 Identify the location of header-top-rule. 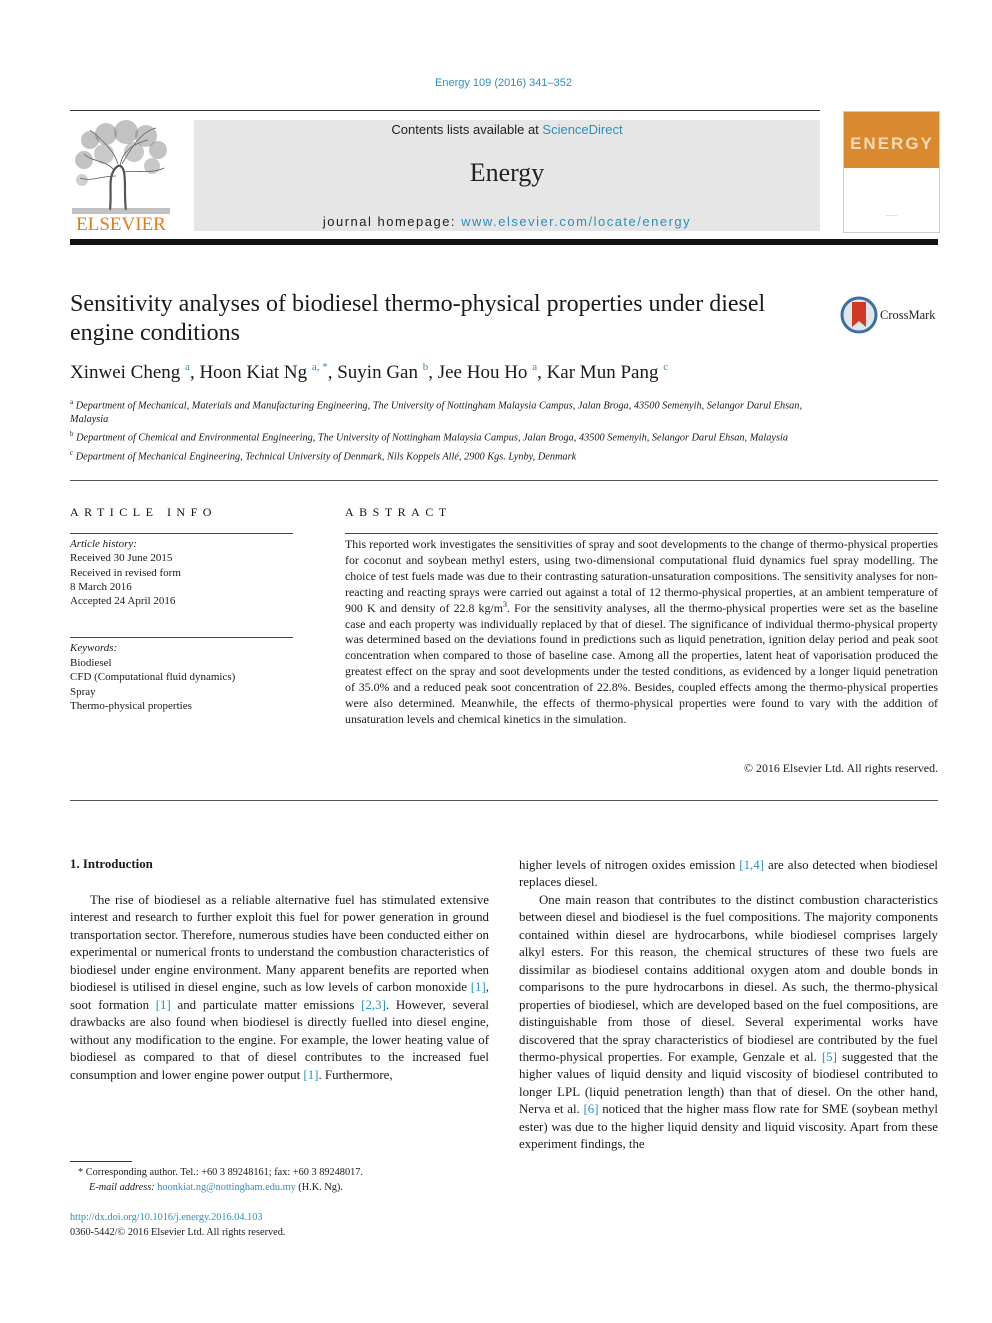
(445, 110).